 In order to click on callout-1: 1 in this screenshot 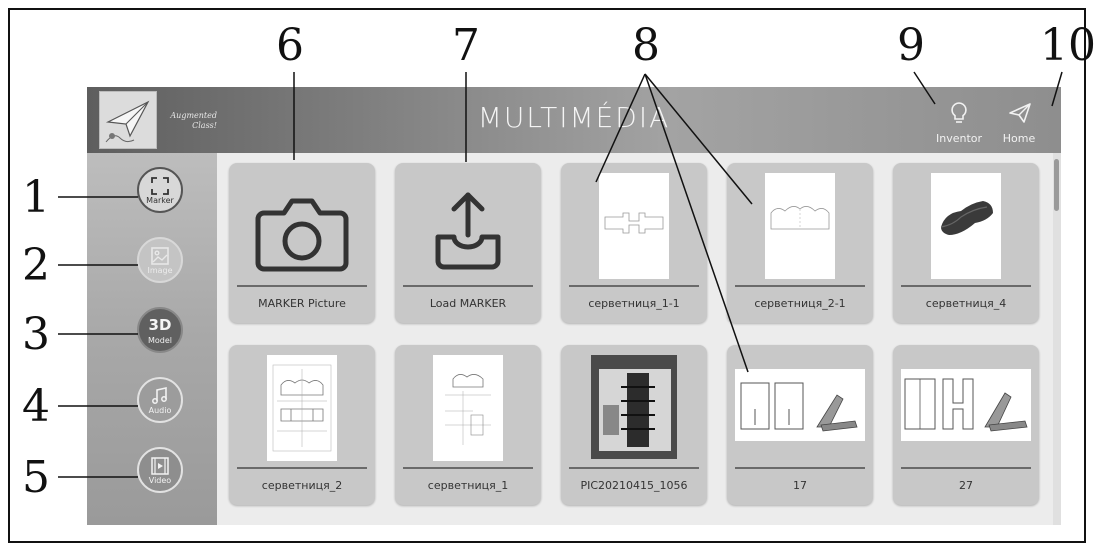, I will do `click(36, 197)`.